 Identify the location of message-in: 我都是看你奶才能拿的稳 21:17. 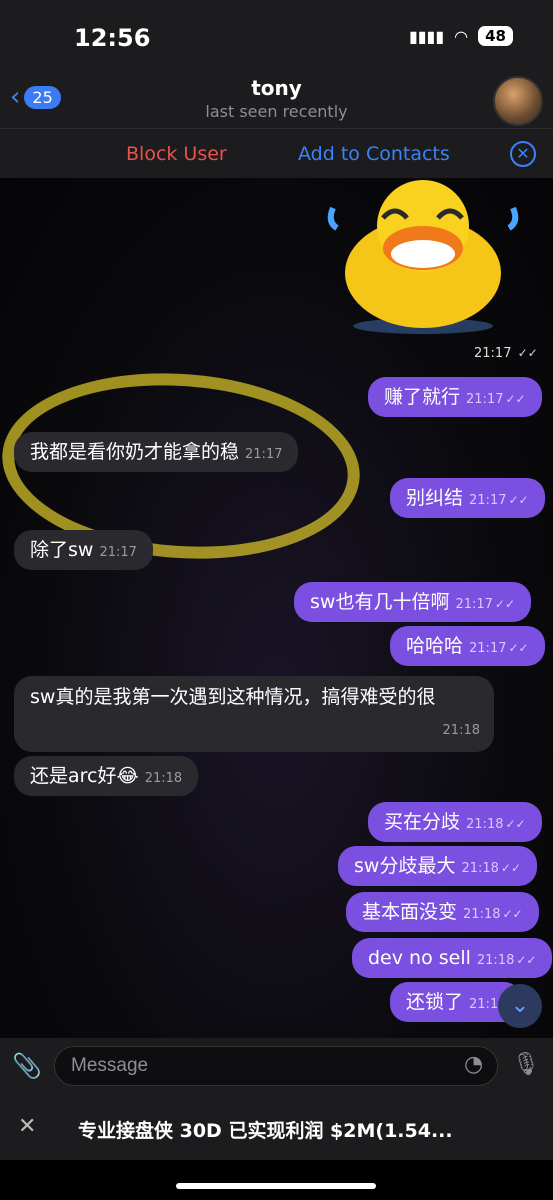
(156, 452).